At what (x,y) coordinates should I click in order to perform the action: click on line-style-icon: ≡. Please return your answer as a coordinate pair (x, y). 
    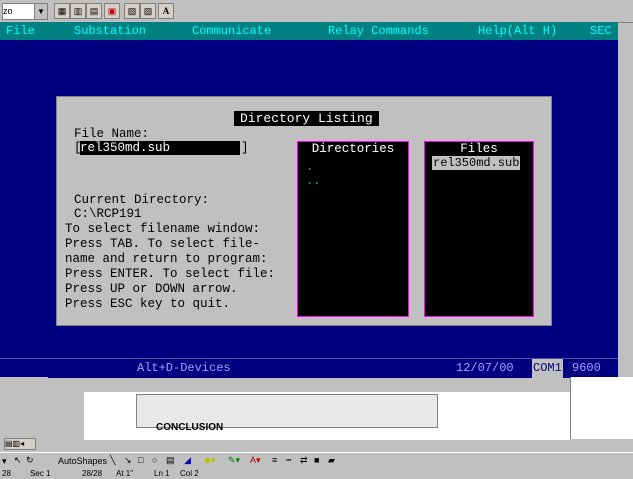
    Looking at the image, I should click on (274, 460).